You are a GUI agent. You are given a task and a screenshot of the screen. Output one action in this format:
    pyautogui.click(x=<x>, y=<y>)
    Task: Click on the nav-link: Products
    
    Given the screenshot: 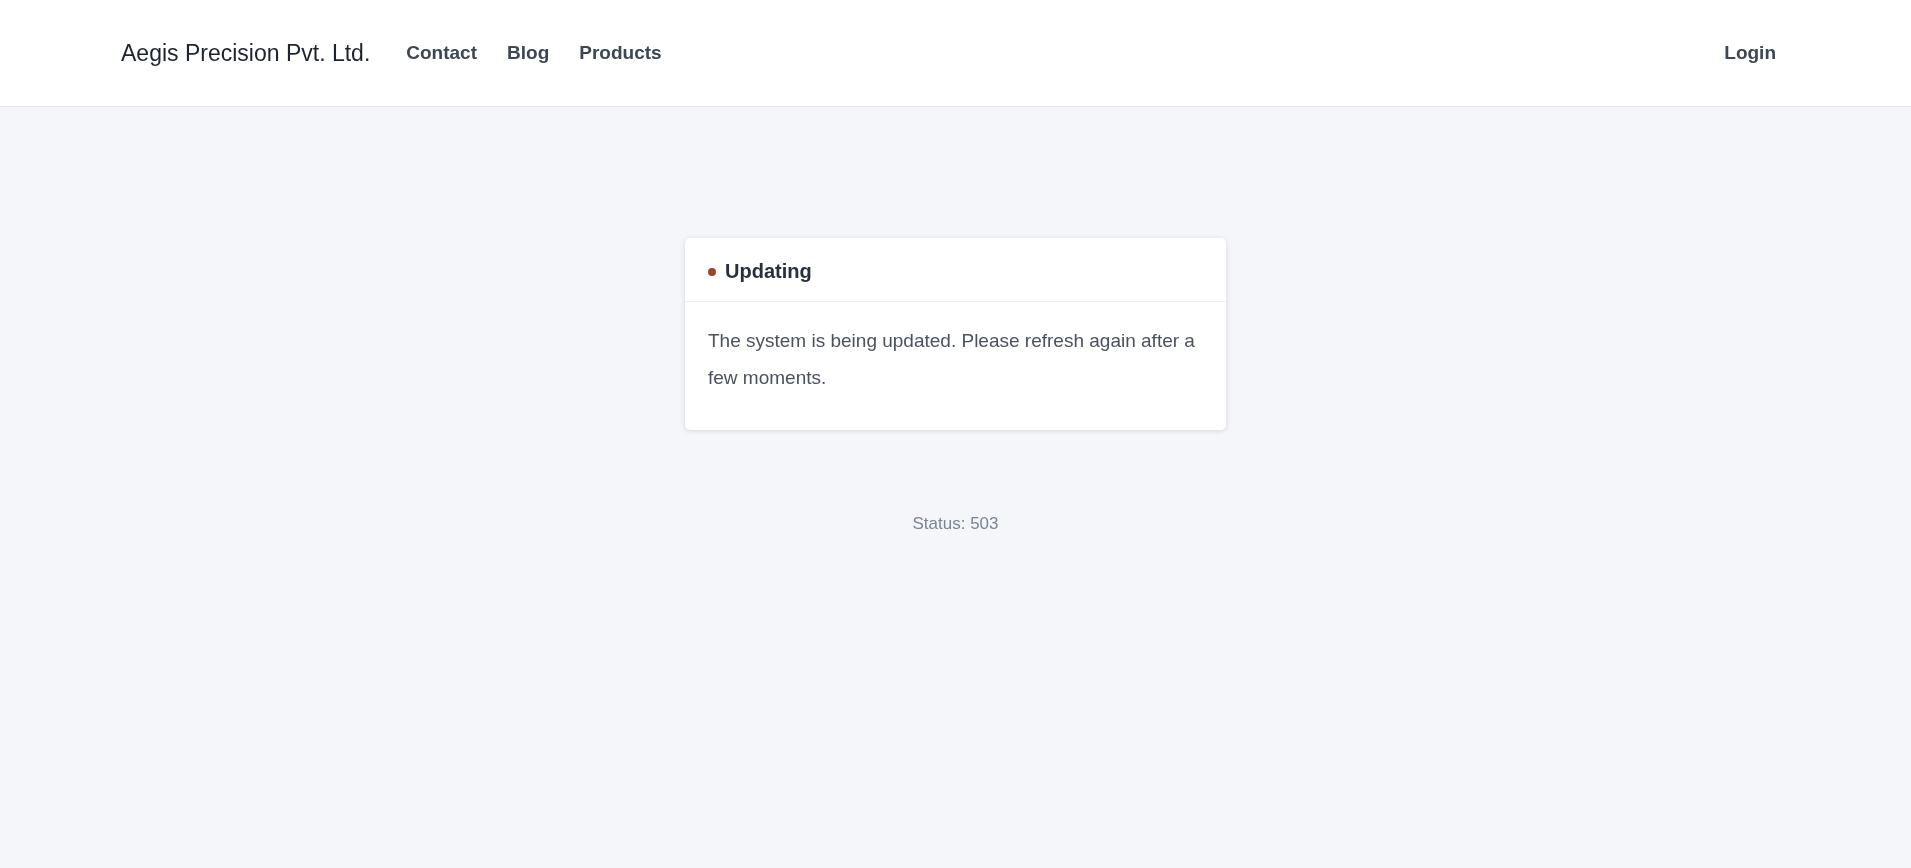 What is the action you would take?
    pyautogui.click(x=620, y=53)
    